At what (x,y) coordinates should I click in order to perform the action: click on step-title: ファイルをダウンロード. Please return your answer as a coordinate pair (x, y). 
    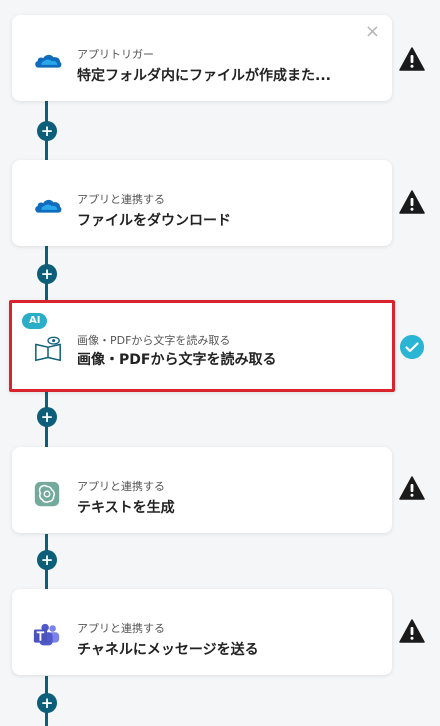
    Looking at the image, I should click on (154, 221).